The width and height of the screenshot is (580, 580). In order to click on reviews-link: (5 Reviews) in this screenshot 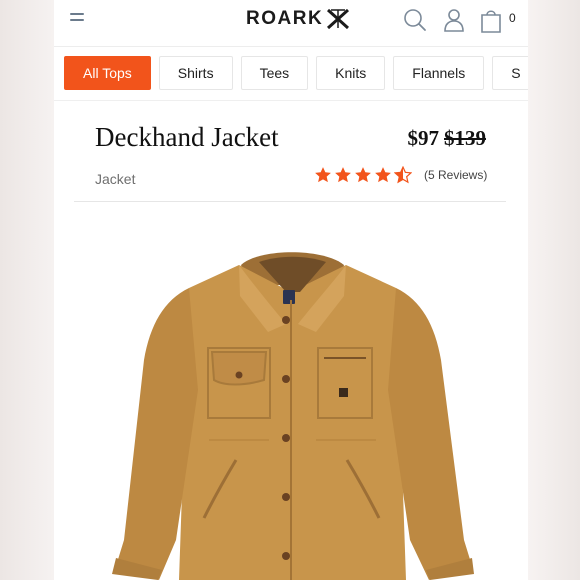, I will do `click(455, 175)`.